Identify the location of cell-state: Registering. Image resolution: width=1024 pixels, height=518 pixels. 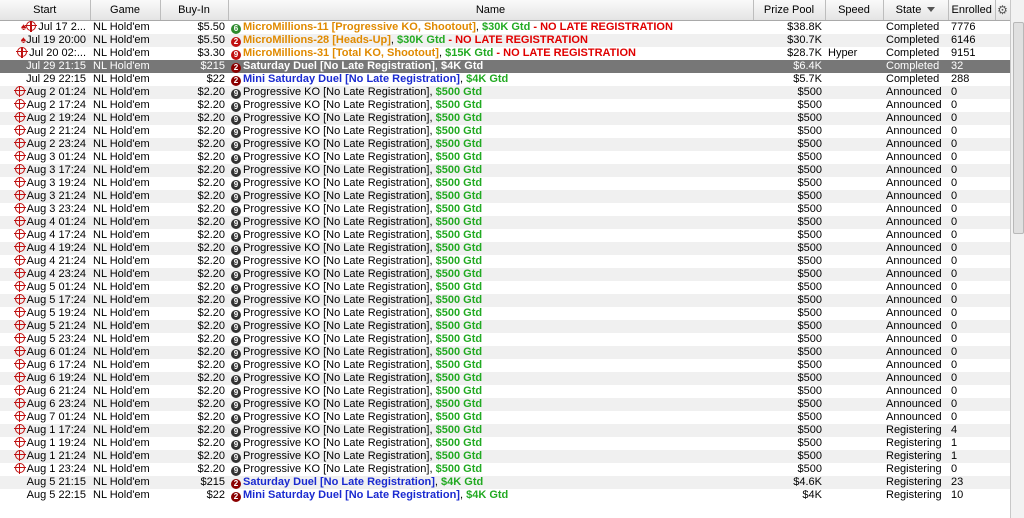
(915, 430).